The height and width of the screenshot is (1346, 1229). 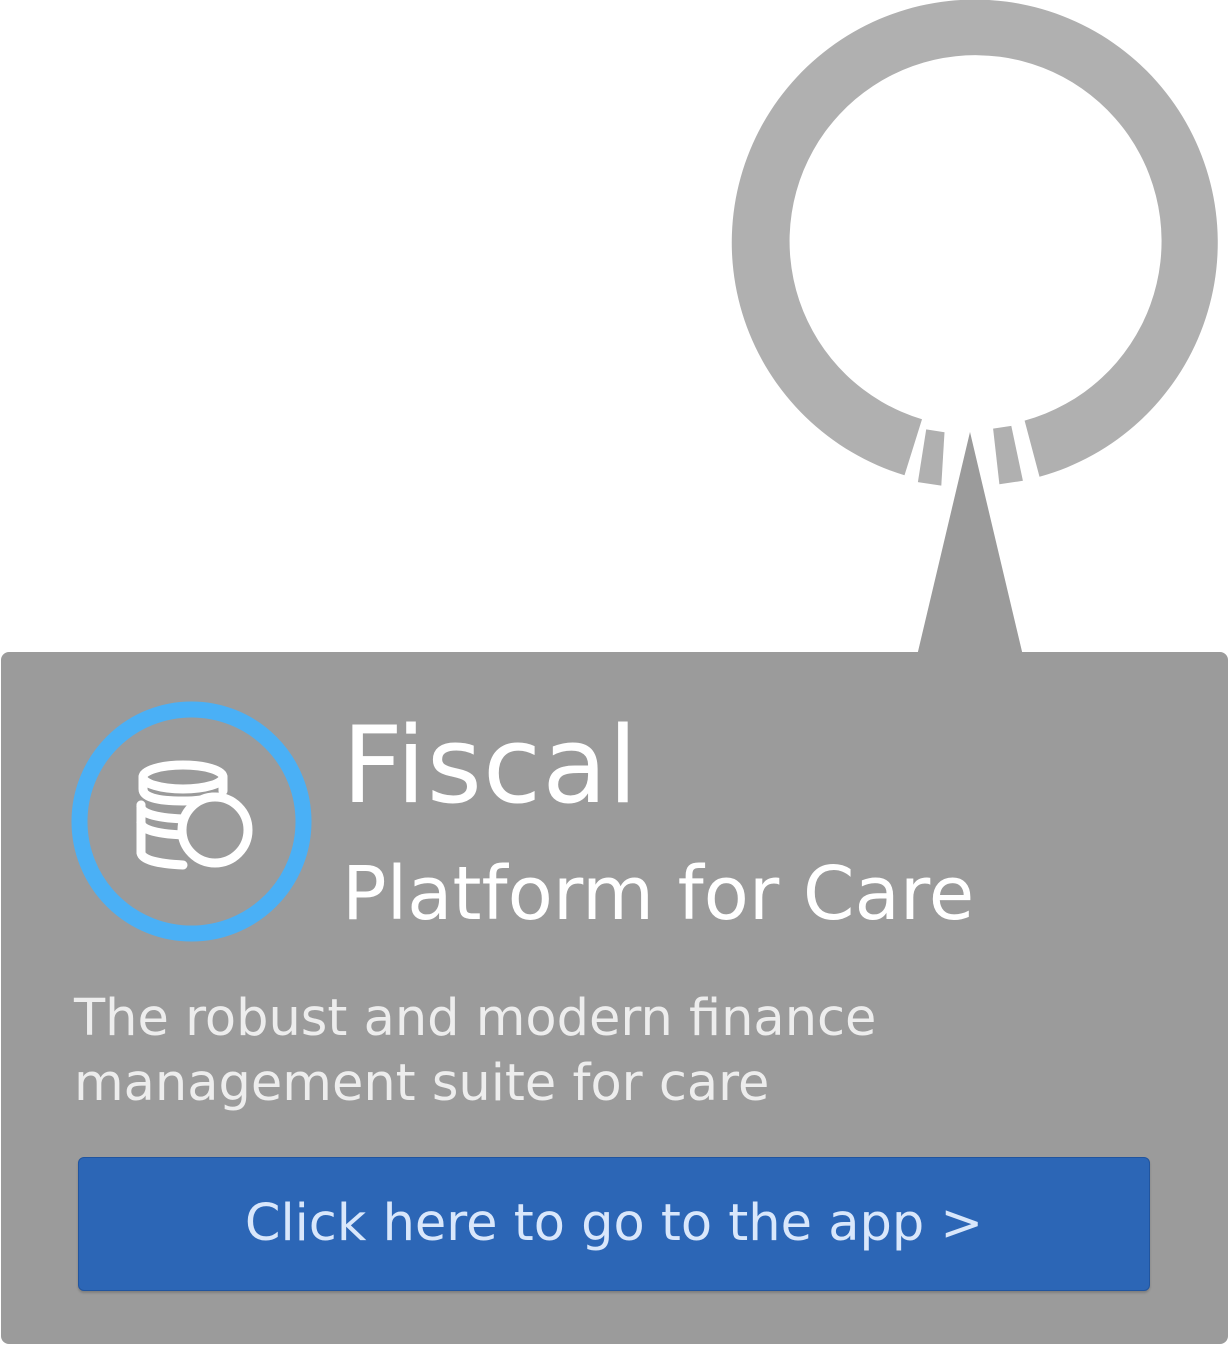 What do you see at coordinates (614, 1224) in the screenshot?
I see `go-to-app-button: Click here to go to the app >` at bounding box center [614, 1224].